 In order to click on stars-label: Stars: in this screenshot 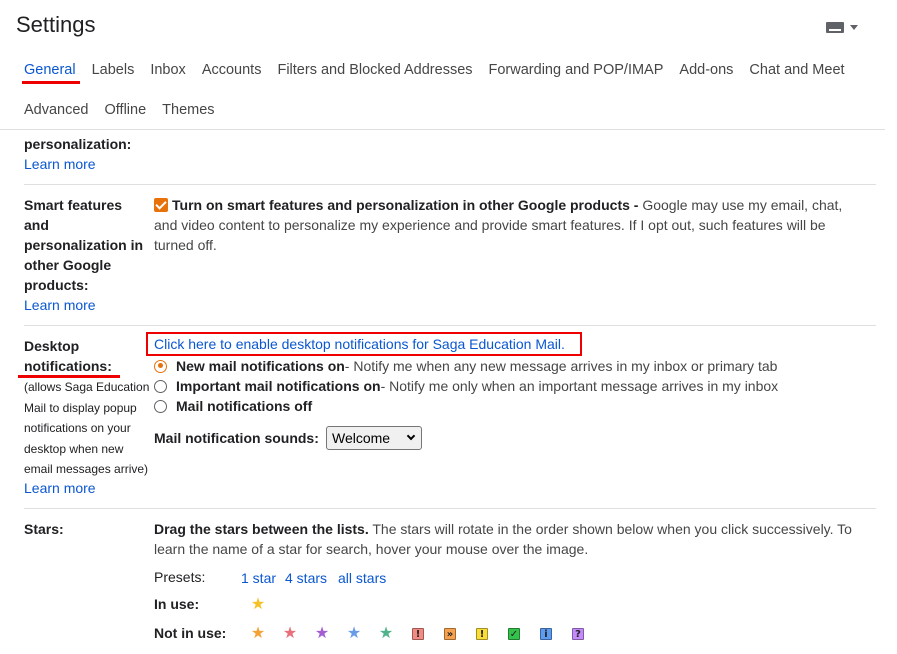, I will do `click(44, 529)`.